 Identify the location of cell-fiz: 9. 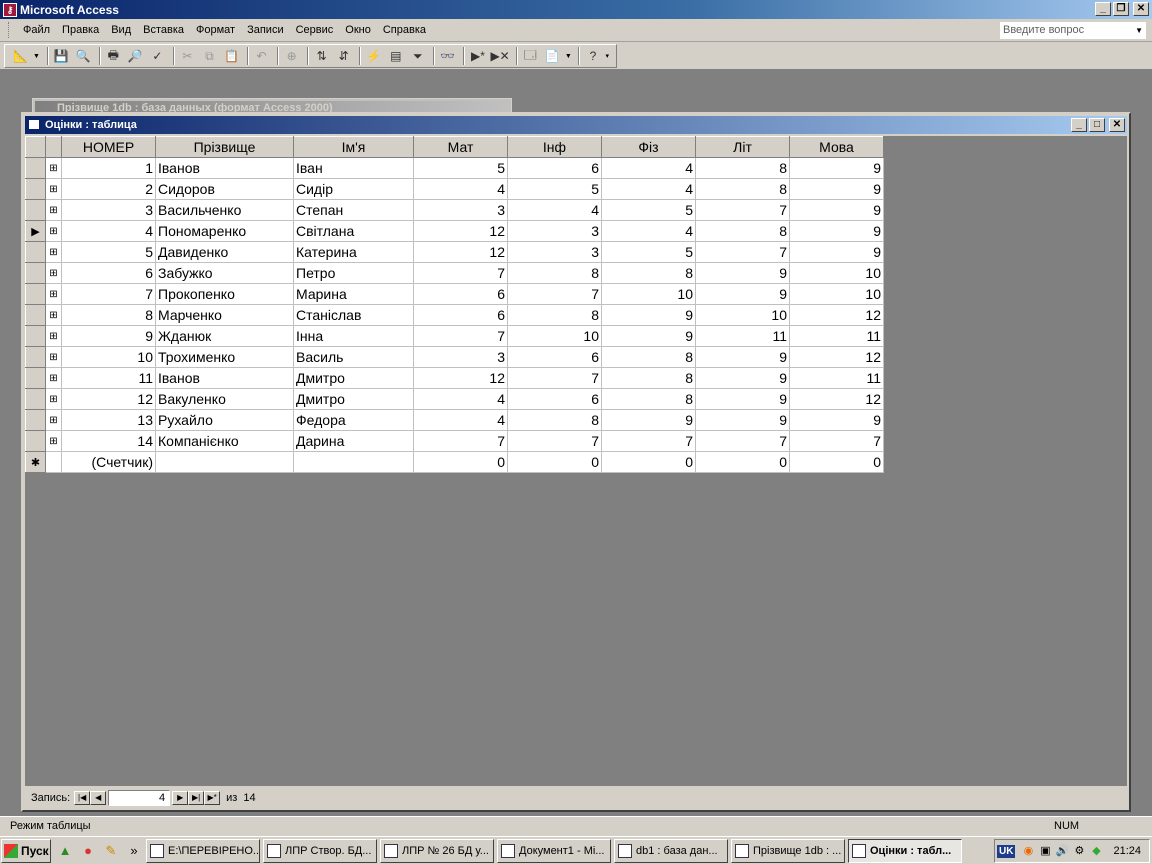
(648, 420).